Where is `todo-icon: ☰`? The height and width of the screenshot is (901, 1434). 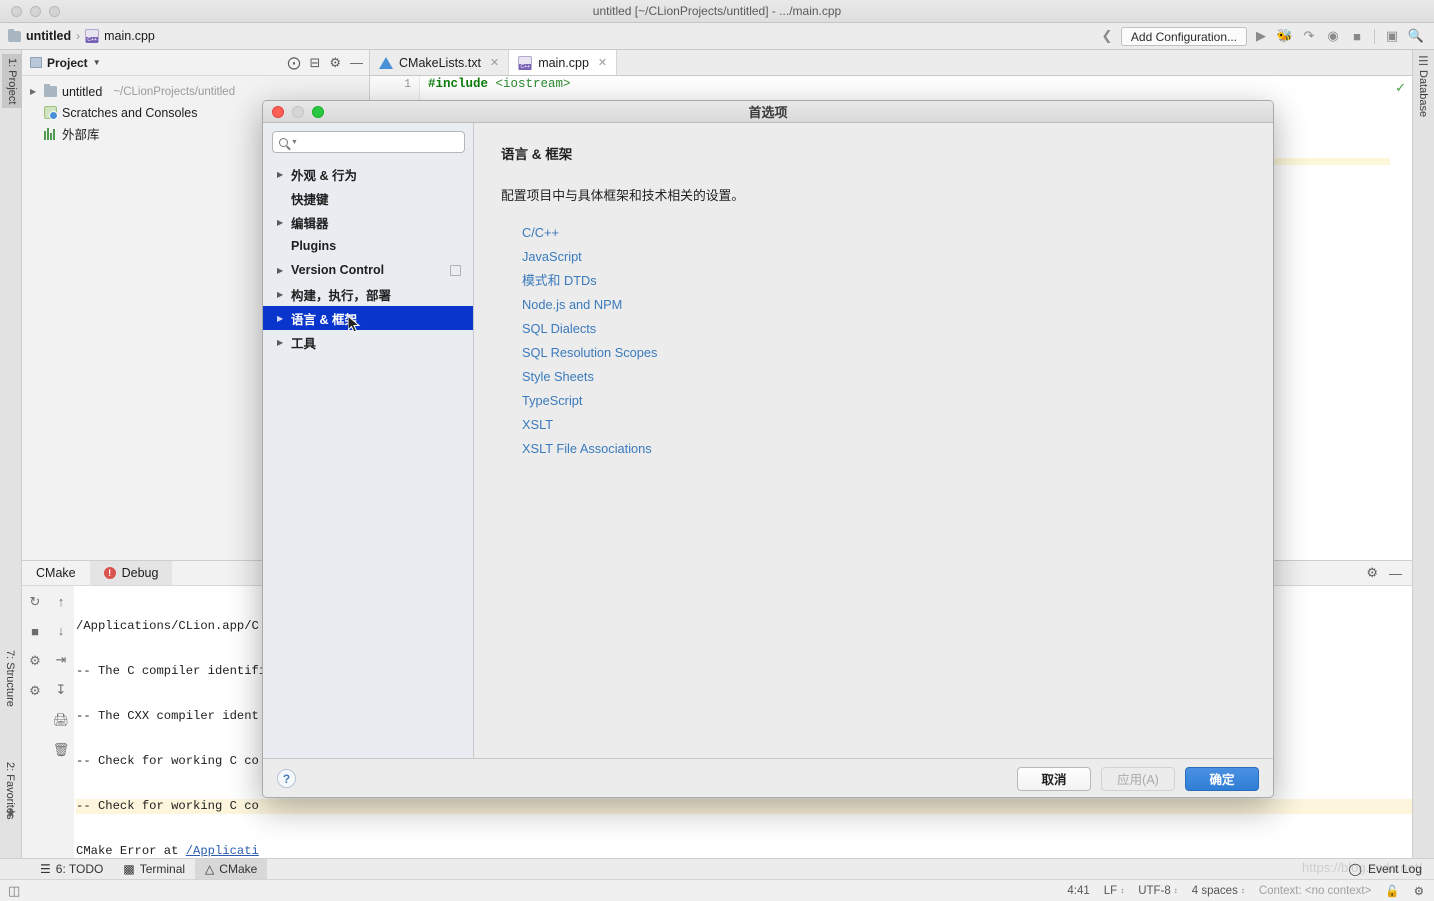
todo-icon: ☰ is located at coordinates (45, 869).